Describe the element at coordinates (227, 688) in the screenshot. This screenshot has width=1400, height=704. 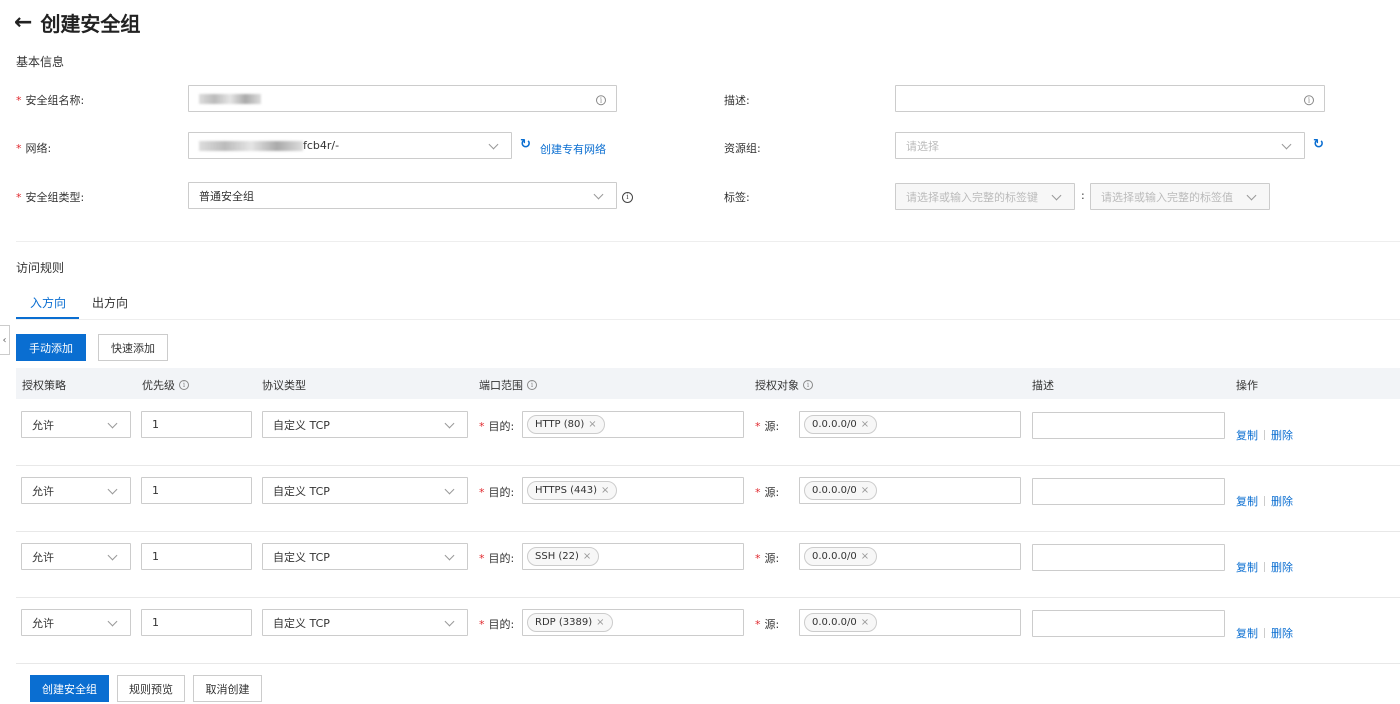
I see `cancel-button: 取消创建` at that location.